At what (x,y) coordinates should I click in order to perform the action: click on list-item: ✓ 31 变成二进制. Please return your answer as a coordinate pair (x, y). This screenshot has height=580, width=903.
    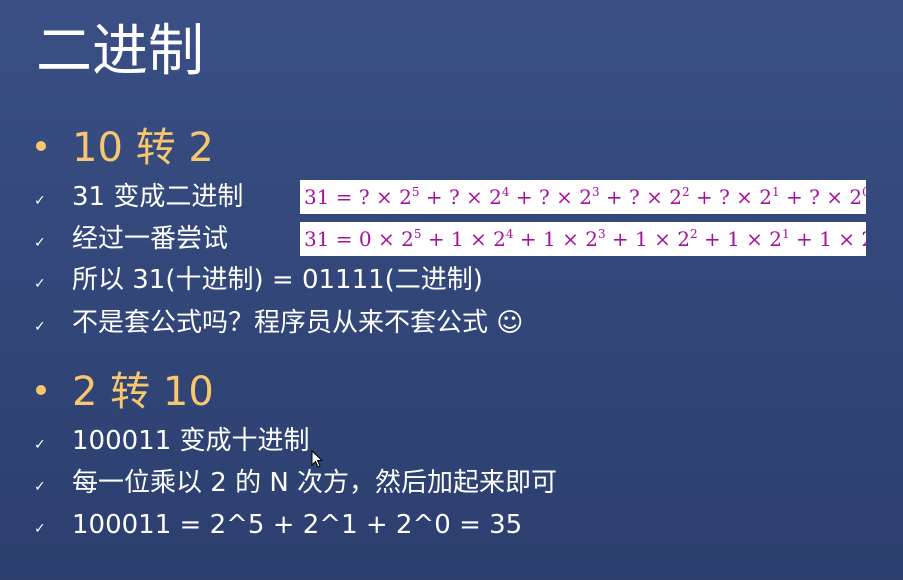
    Looking at the image, I should click on (138, 197).